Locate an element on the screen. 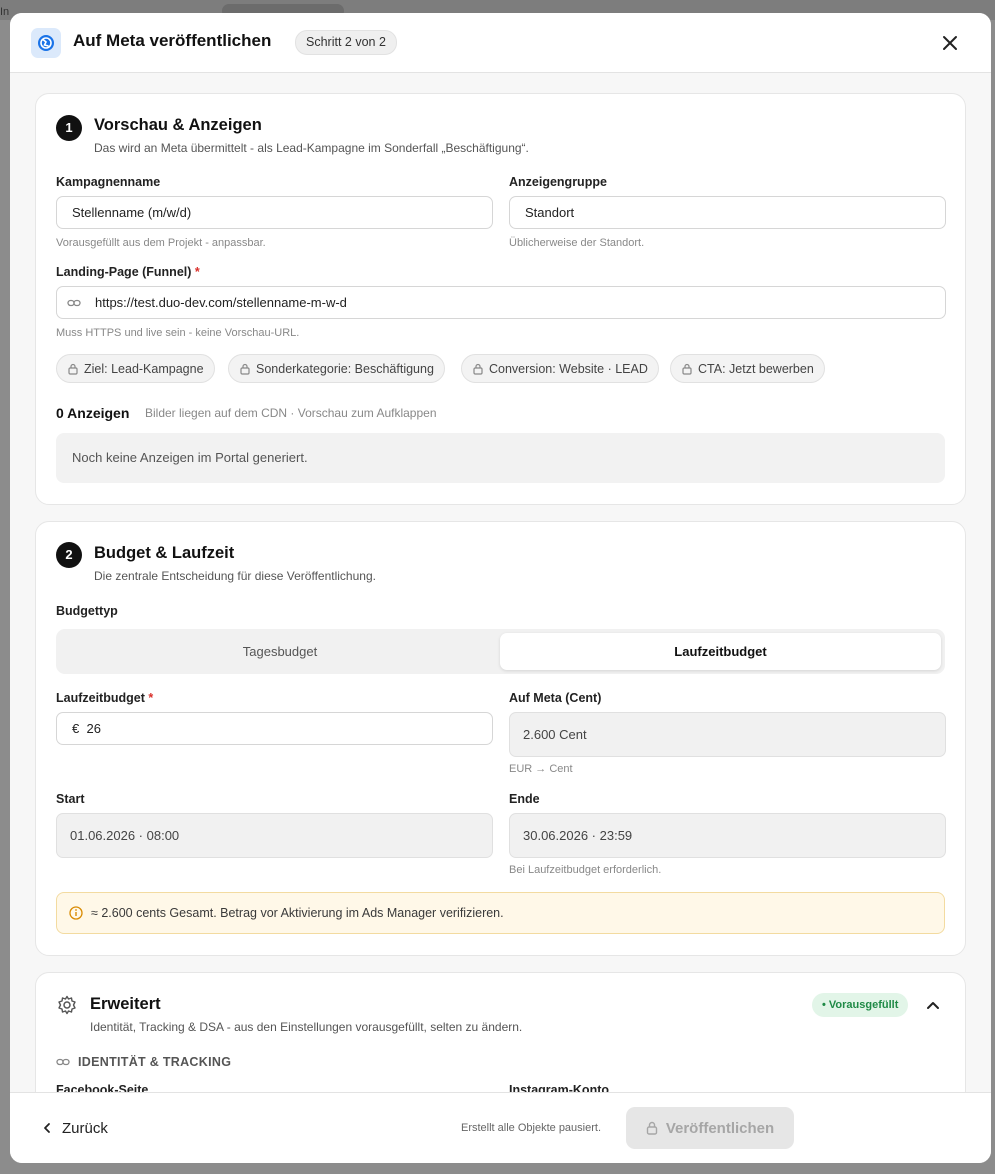 The width and height of the screenshot is (995, 1174). advanced-title: Erweitert is located at coordinates (125, 1004).